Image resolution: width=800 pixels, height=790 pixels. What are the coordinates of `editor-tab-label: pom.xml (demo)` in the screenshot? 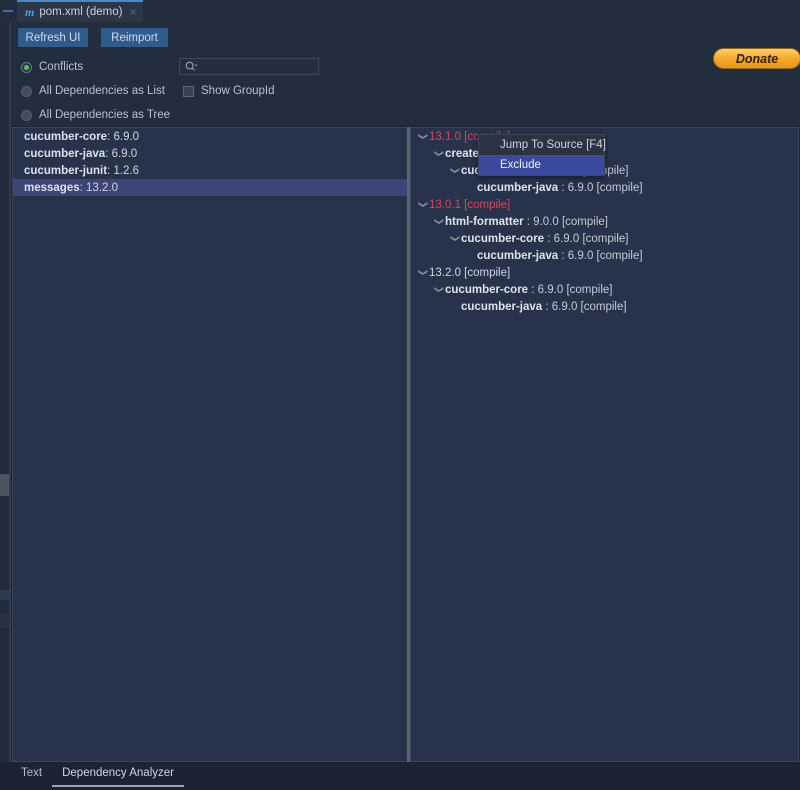 It's located at (81, 12).